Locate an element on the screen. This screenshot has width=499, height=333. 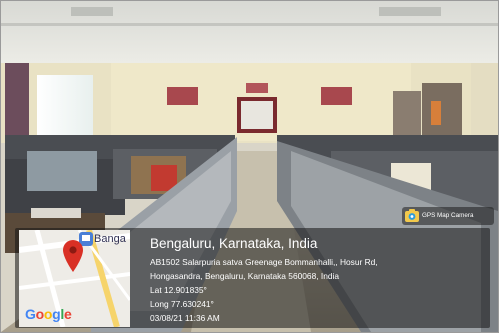
datetime-text: 03/08/21 11:36 AM is located at coordinates (185, 318).